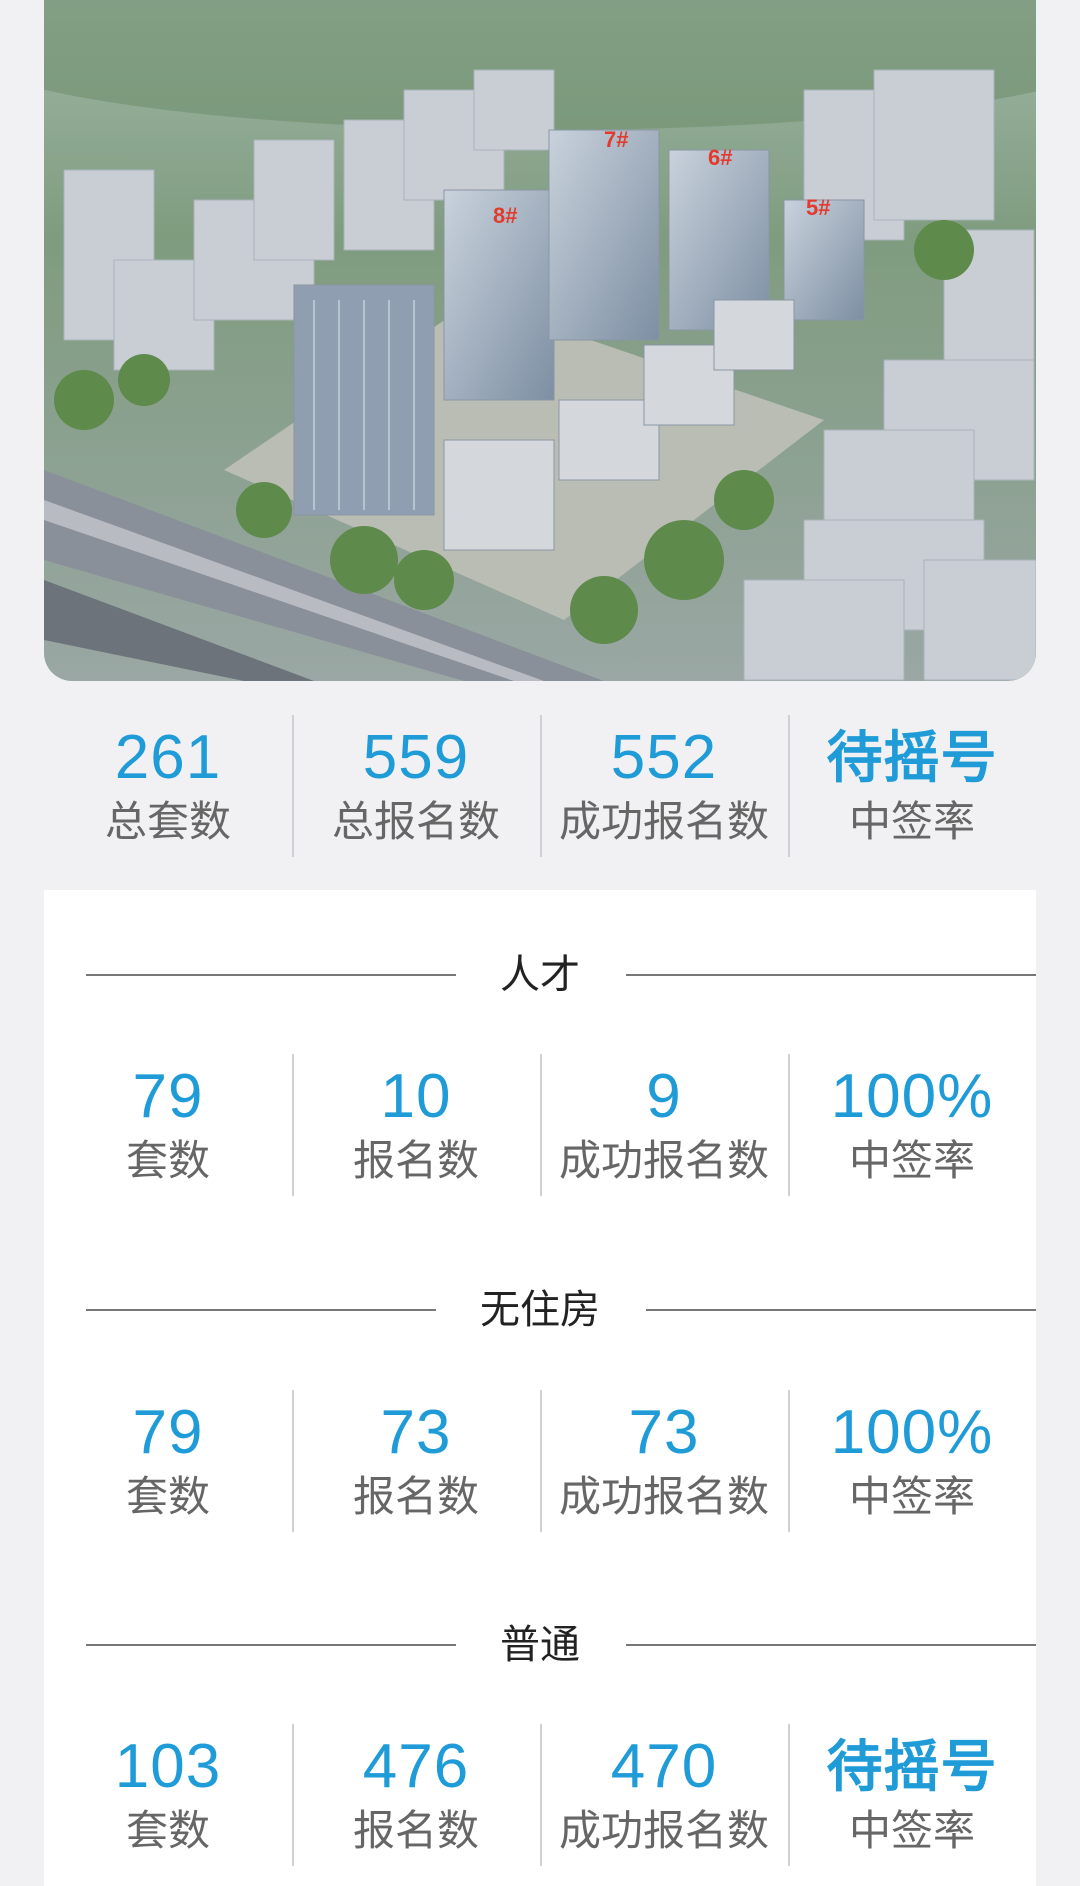  What do you see at coordinates (167, 821) in the screenshot?
I see `stat-label: 总套数` at bounding box center [167, 821].